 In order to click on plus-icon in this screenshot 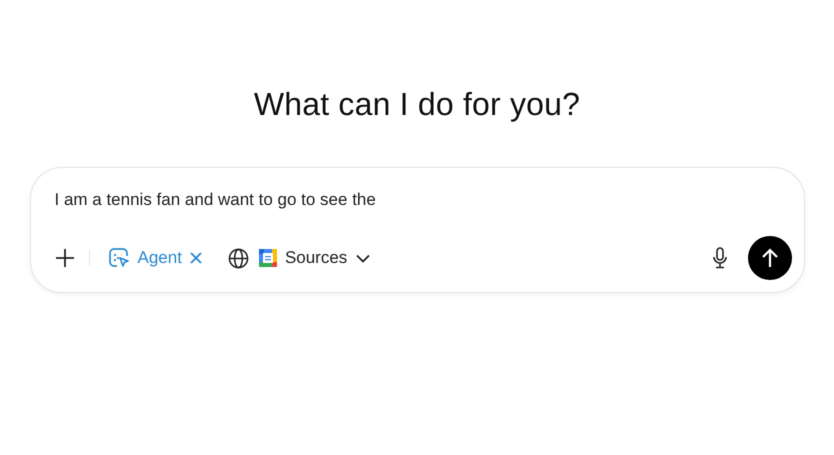, I will do `click(64, 258)`.